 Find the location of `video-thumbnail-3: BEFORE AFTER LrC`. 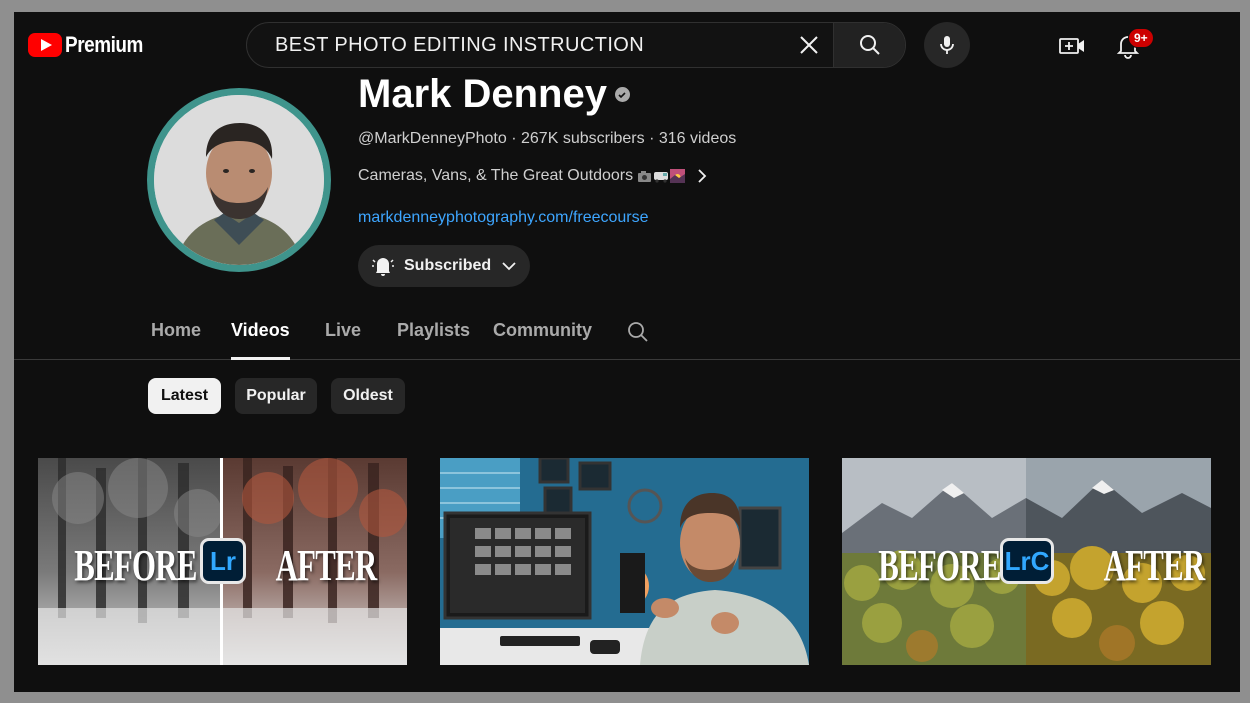

video-thumbnail-3: BEFORE AFTER LrC is located at coordinates (1026, 561).